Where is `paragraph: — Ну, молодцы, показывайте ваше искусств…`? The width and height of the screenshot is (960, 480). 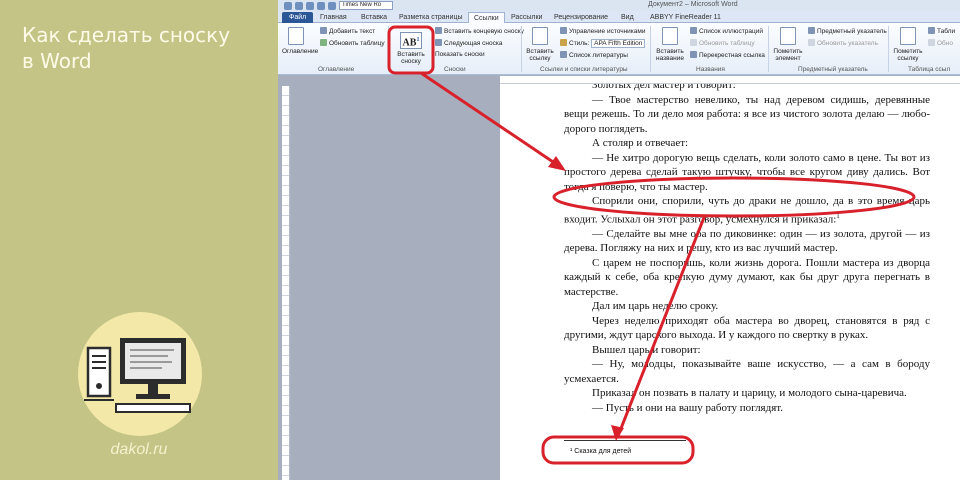 paragraph: — Ну, молодцы, показывайте ваше искусств… is located at coordinates (747, 371).